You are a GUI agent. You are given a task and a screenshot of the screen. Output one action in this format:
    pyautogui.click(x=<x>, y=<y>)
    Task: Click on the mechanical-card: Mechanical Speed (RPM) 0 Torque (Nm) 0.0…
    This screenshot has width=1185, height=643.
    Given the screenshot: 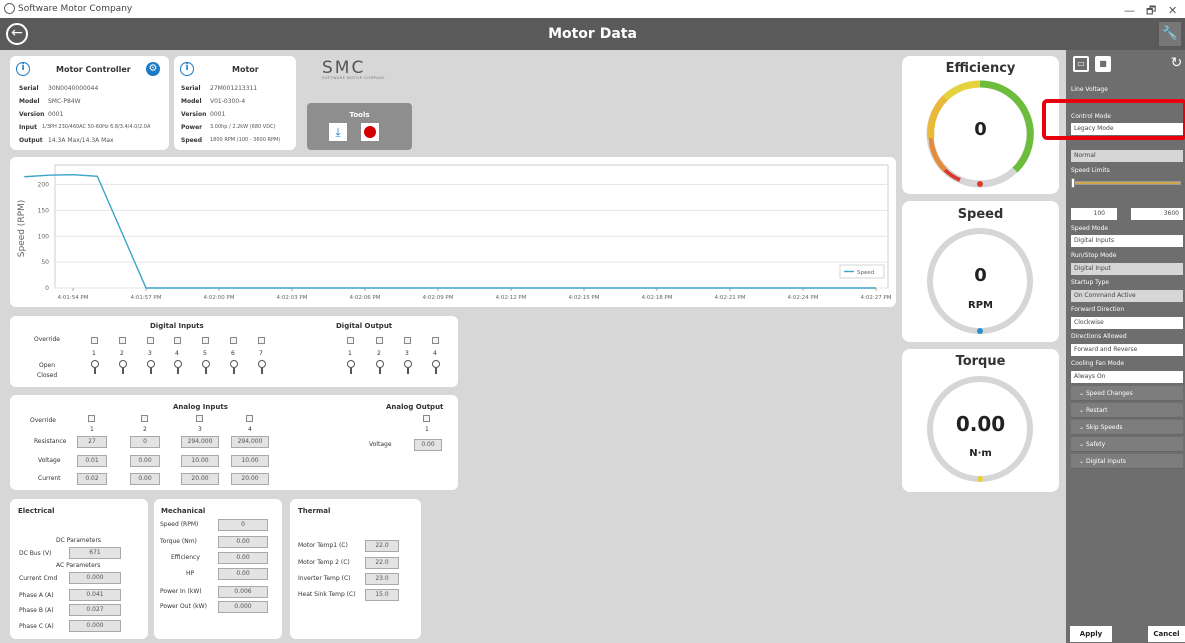 What is the action you would take?
    pyautogui.click(x=218, y=569)
    